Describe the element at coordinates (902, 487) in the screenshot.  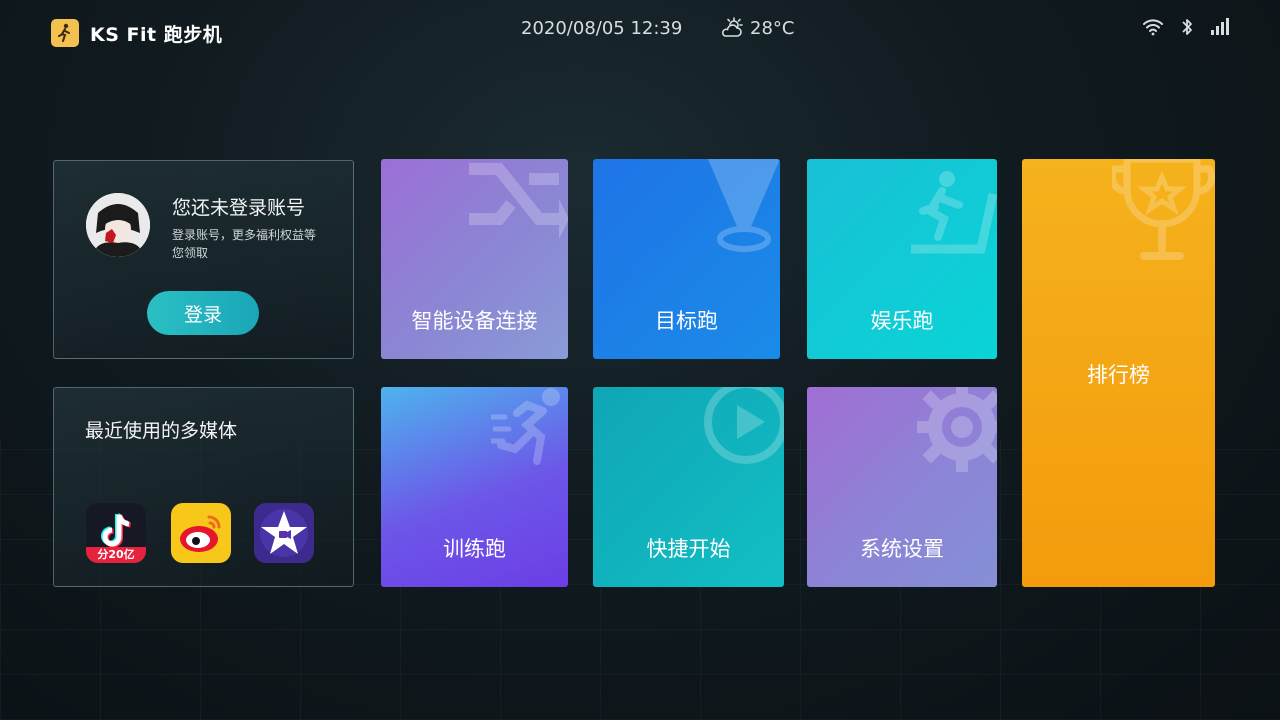
I see `tile-system-settings: 系统设置` at that location.